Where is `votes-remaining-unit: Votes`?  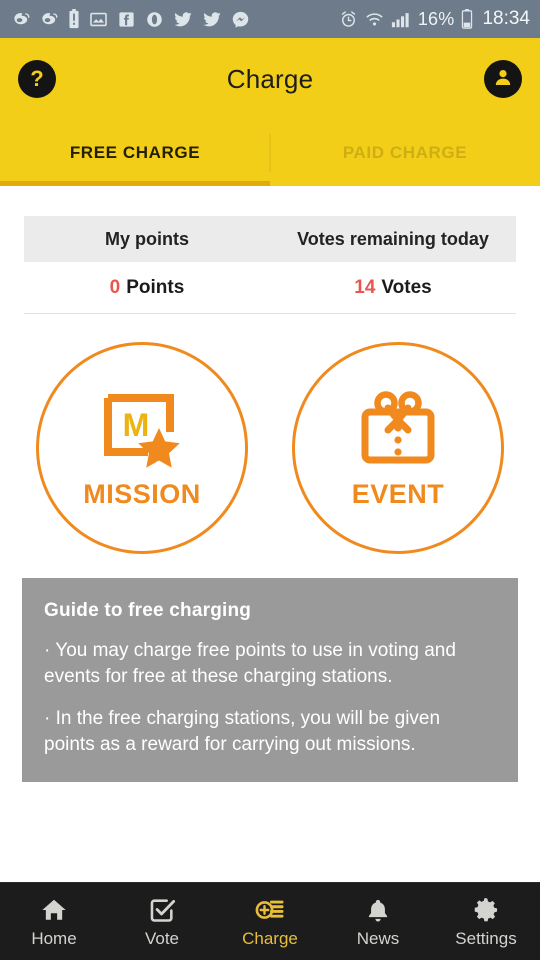
votes-remaining-unit: Votes is located at coordinates (406, 287).